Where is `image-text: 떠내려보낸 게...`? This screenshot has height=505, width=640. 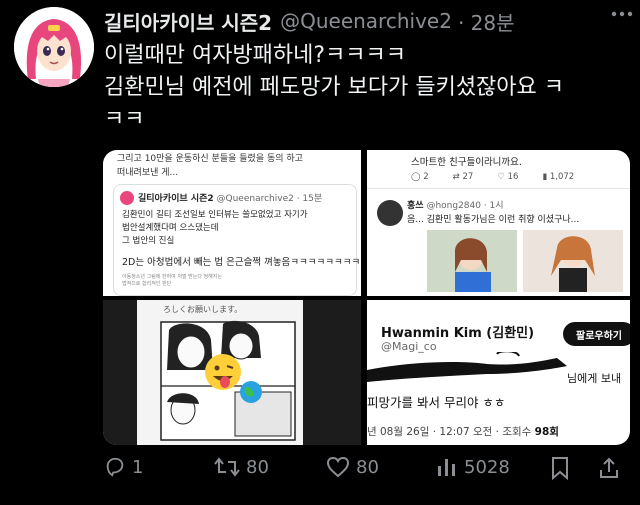
image-text: 떠내려보낸 게... is located at coordinates (148, 173).